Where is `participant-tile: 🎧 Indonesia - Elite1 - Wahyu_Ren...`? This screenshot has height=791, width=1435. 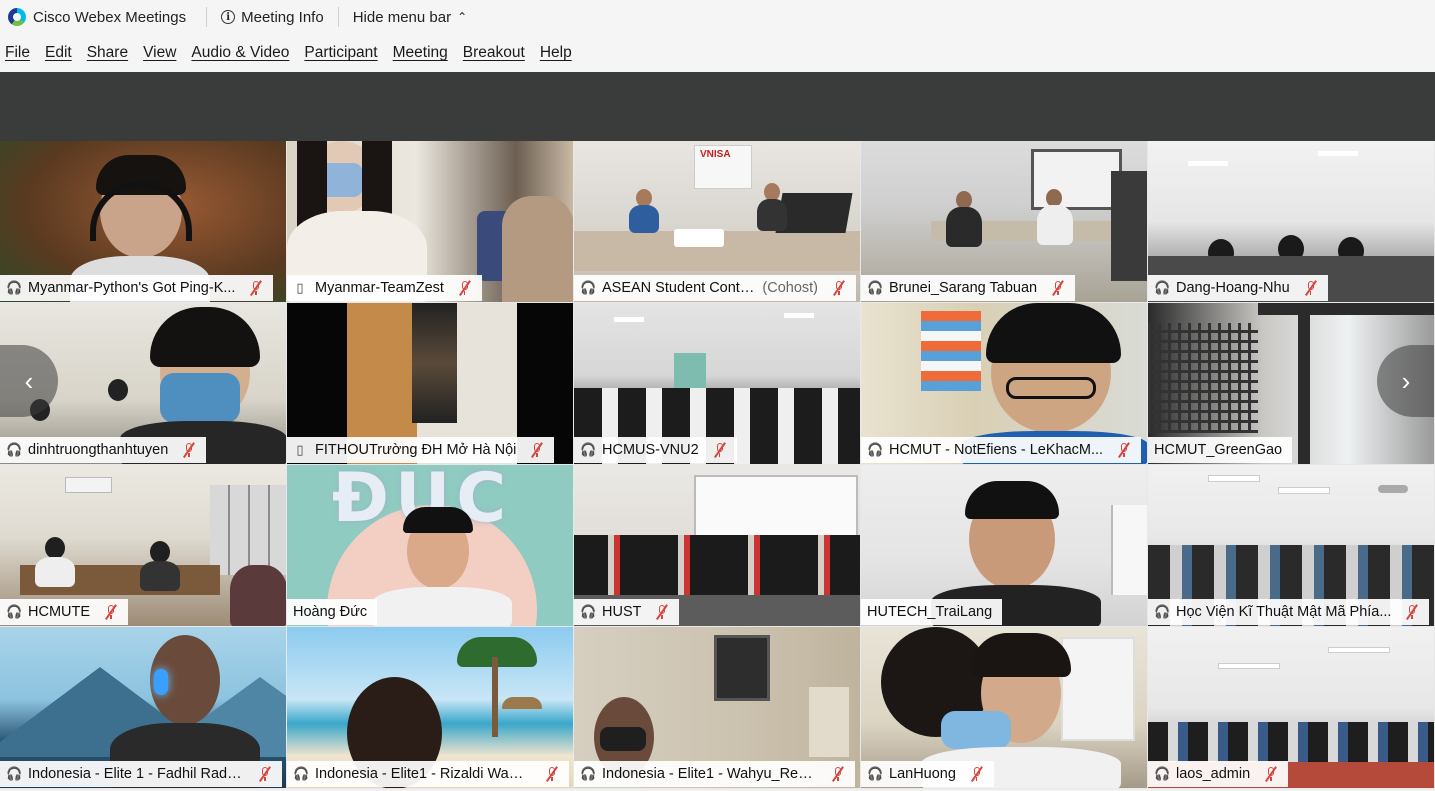
participant-tile: 🎧 Indonesia - Elite1 - Wahyu_Ren... is located at coordinates (717, 708).